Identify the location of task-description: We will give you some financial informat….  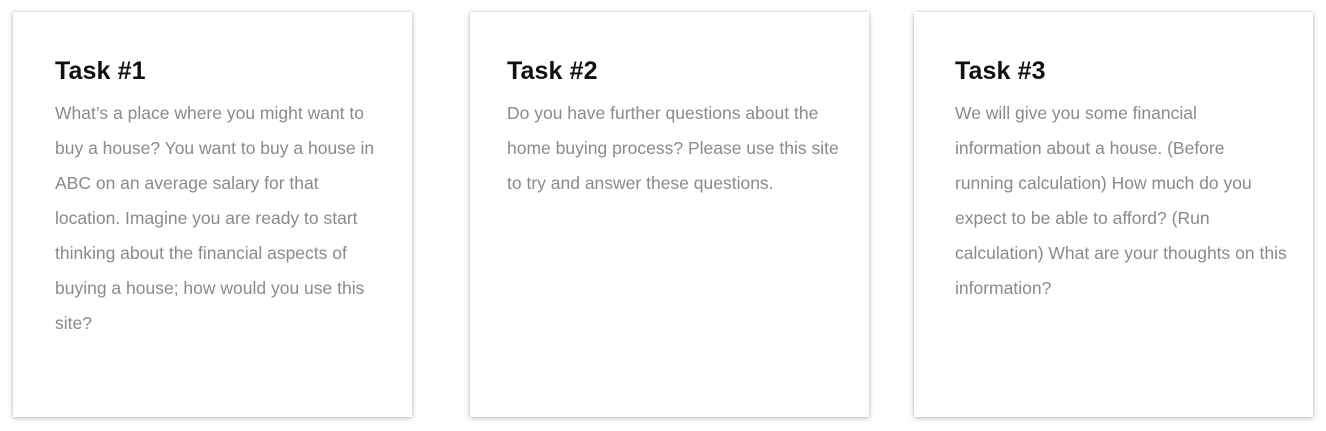
(1121, 200).